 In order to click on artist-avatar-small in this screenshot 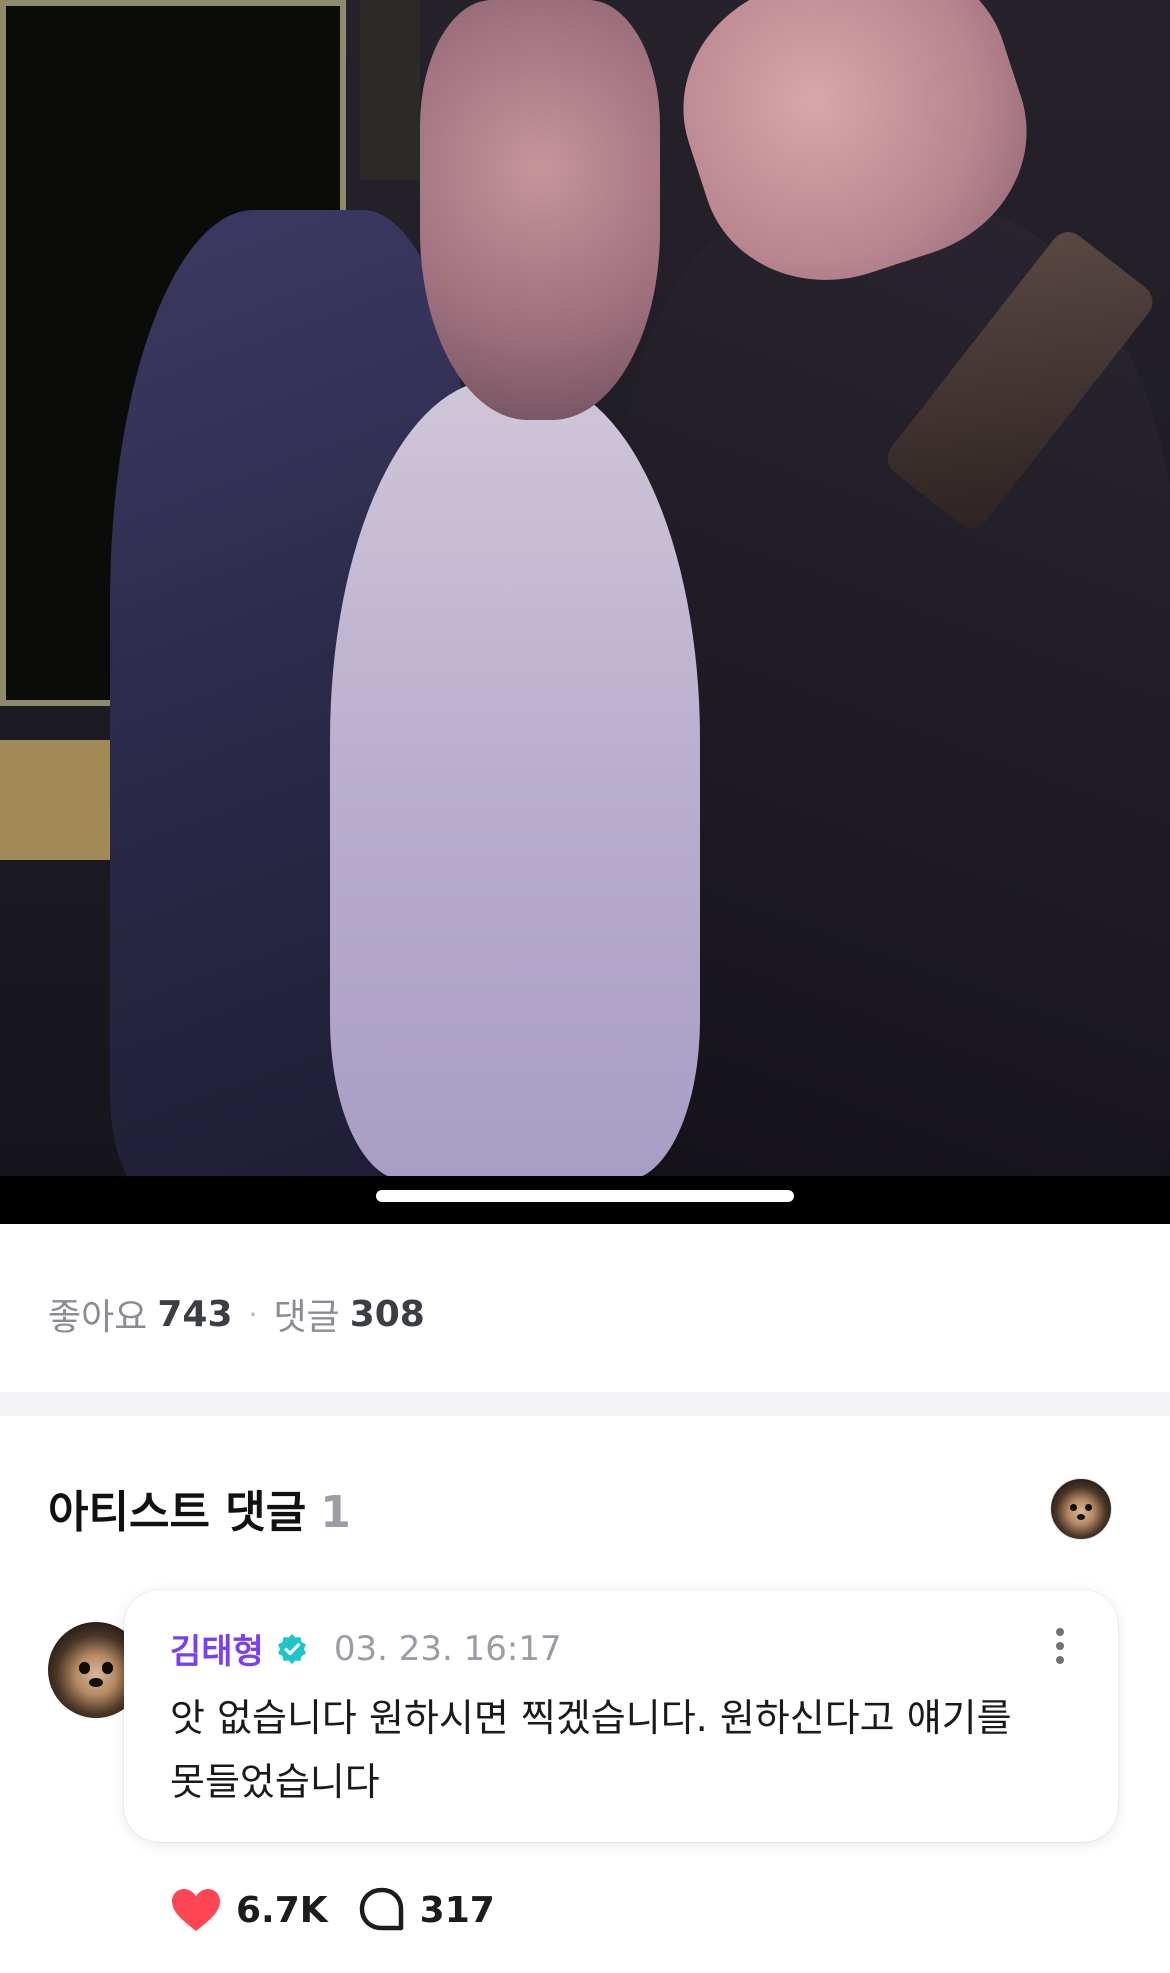, I will do `click(1081, 1509)`.